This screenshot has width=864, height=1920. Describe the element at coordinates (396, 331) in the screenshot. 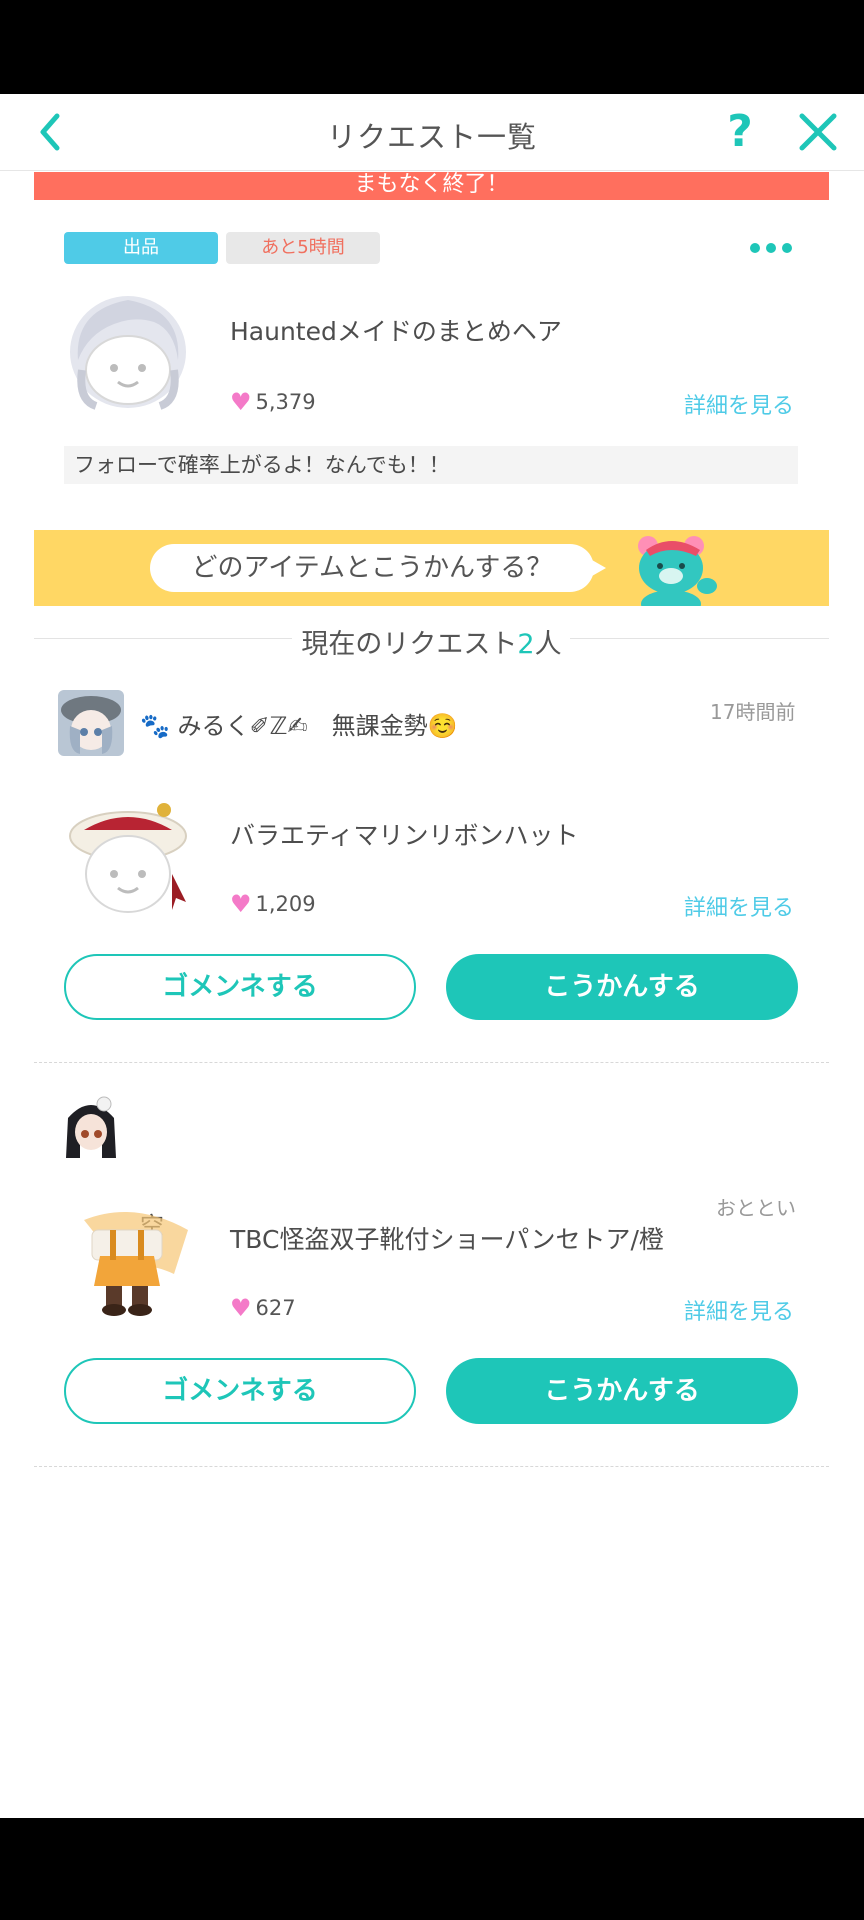

I see `listing-item-name: Hauntedメイドのまとめヘア` at that location.